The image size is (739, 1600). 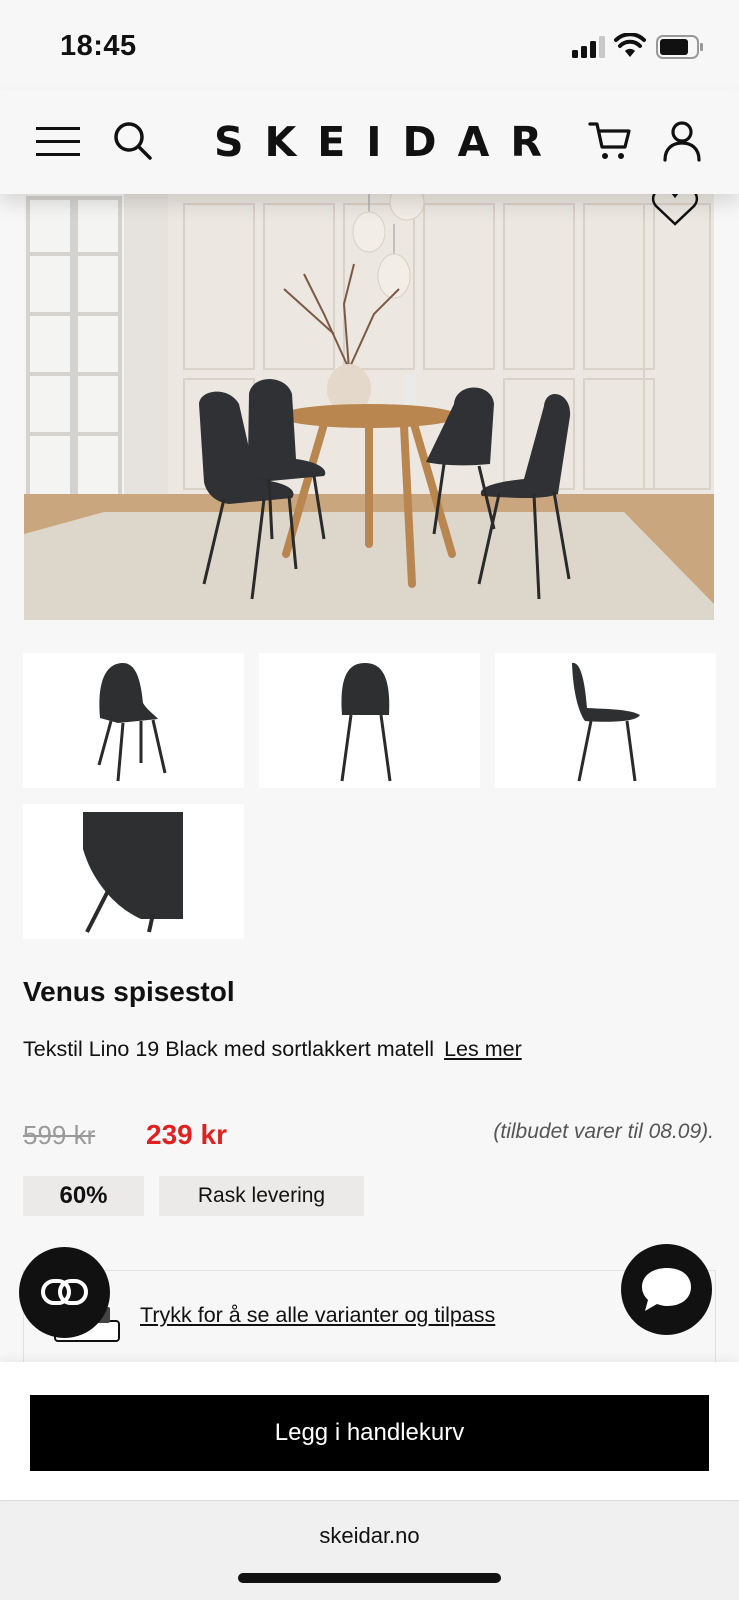 What do you see at coordinates (98, 46) in the screenshot?
I see `status-time: 18:45` at bounding box center [98, 46].